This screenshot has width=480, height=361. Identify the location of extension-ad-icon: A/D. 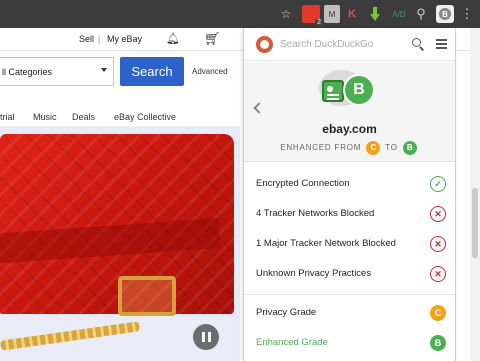
(399, 14).